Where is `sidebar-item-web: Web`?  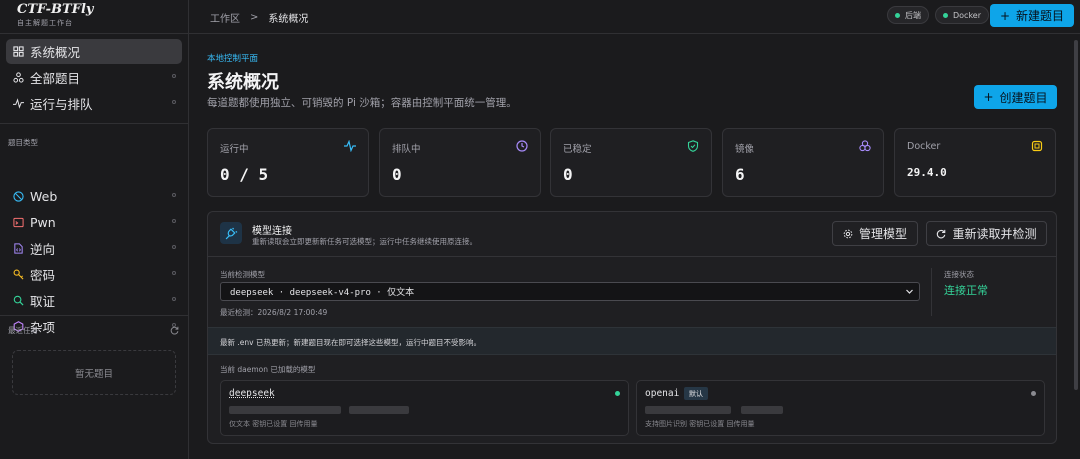 sidebar-item-web: Web is located at coordinates (94, 196).